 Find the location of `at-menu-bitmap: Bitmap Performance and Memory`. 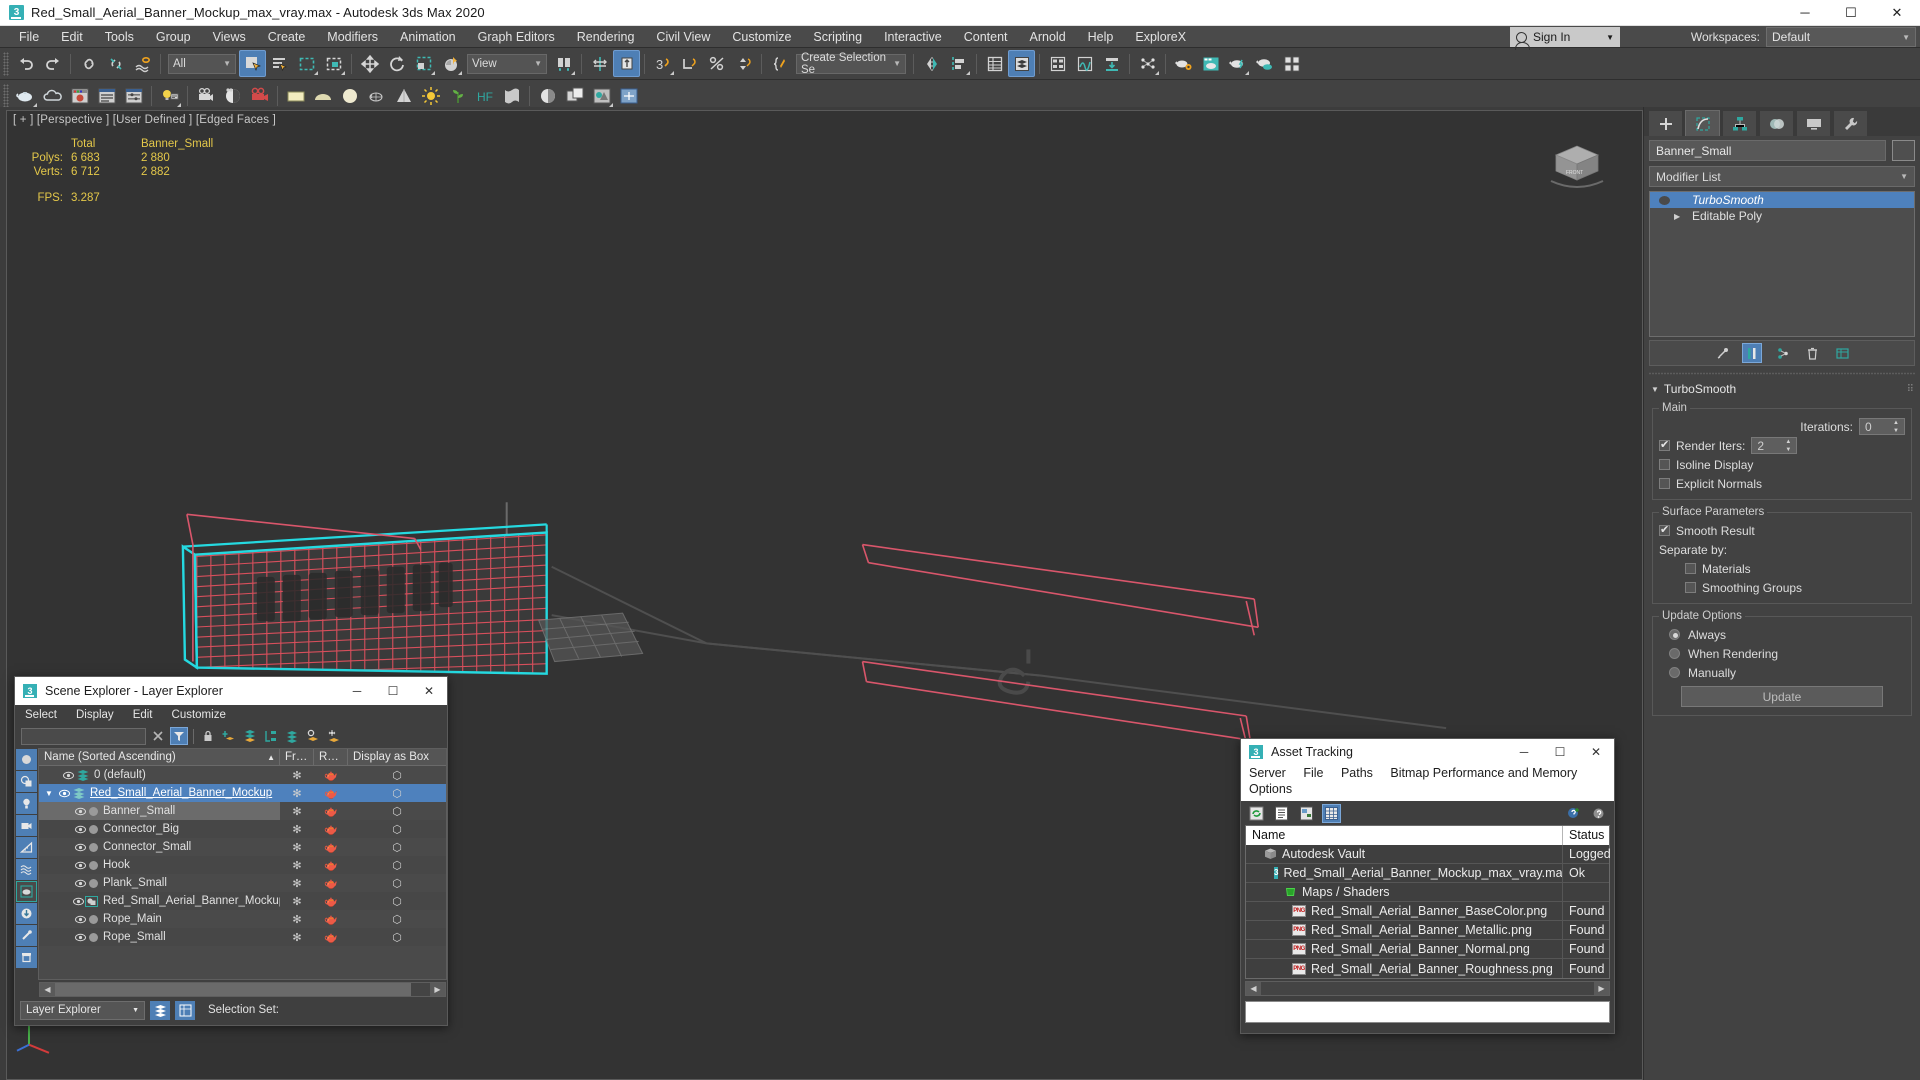

at-menu-bitmap: Bitmap Performance and Memory is located at coordinates (1483, 773).